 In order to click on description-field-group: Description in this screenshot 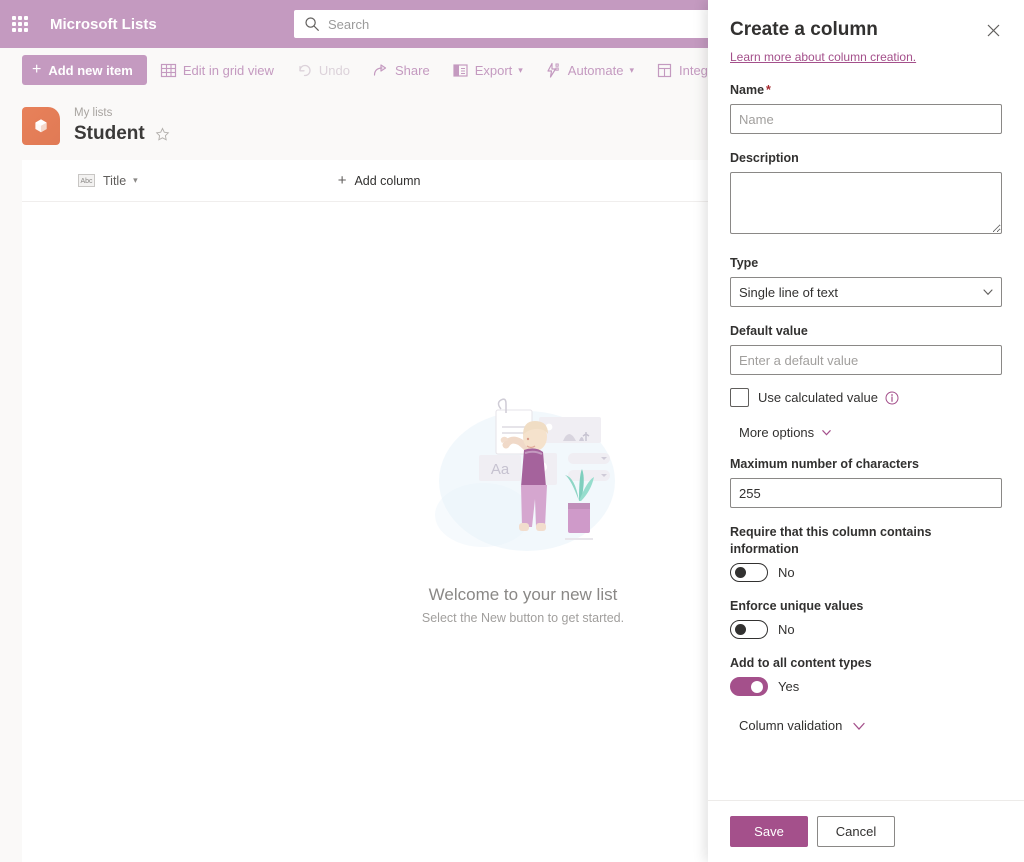, I will do `click(866, 194)`.